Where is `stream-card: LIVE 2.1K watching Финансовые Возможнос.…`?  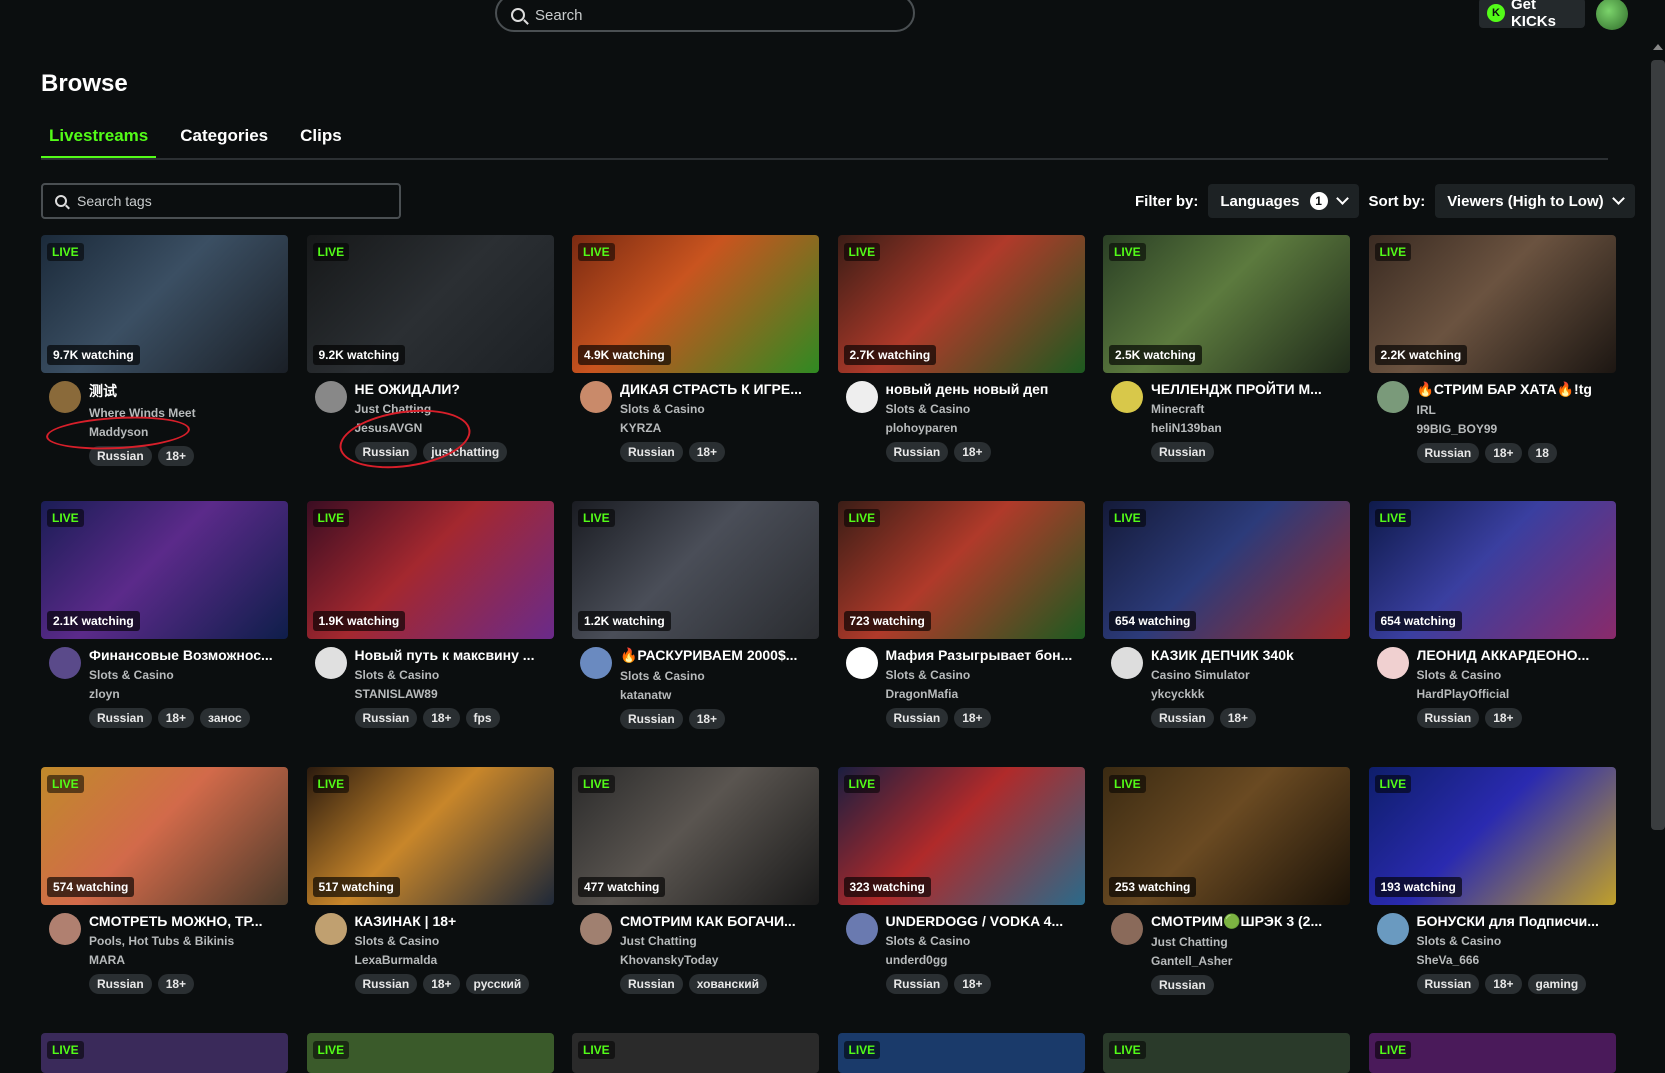 stream-card: LIVE 2.1K watching Финансовые Возможнос.… is located at coordinates (164, 614).